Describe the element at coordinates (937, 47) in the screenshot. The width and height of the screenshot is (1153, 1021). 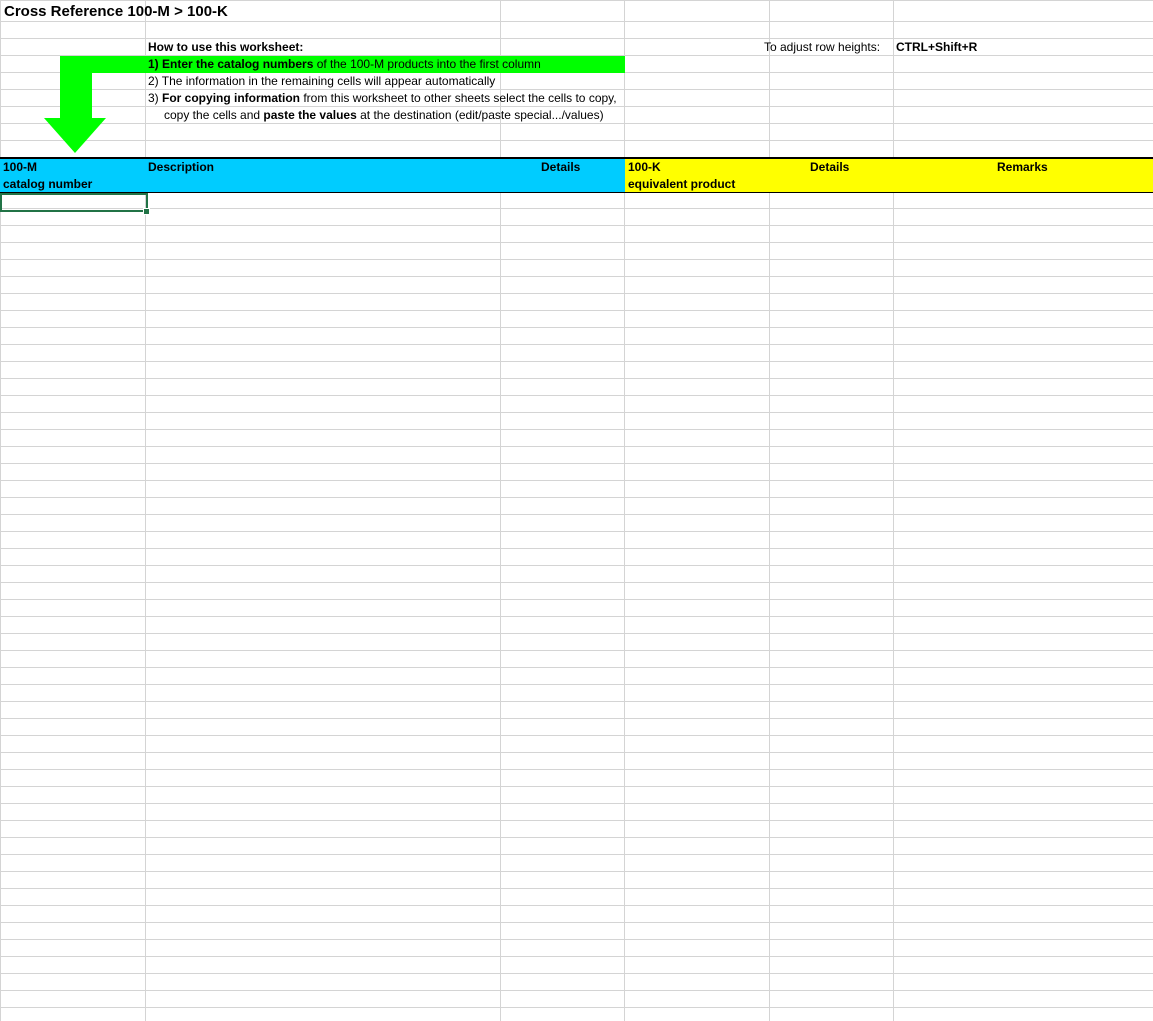
I see `row-height-shortcut: CTRL+Shift+R` at that location.